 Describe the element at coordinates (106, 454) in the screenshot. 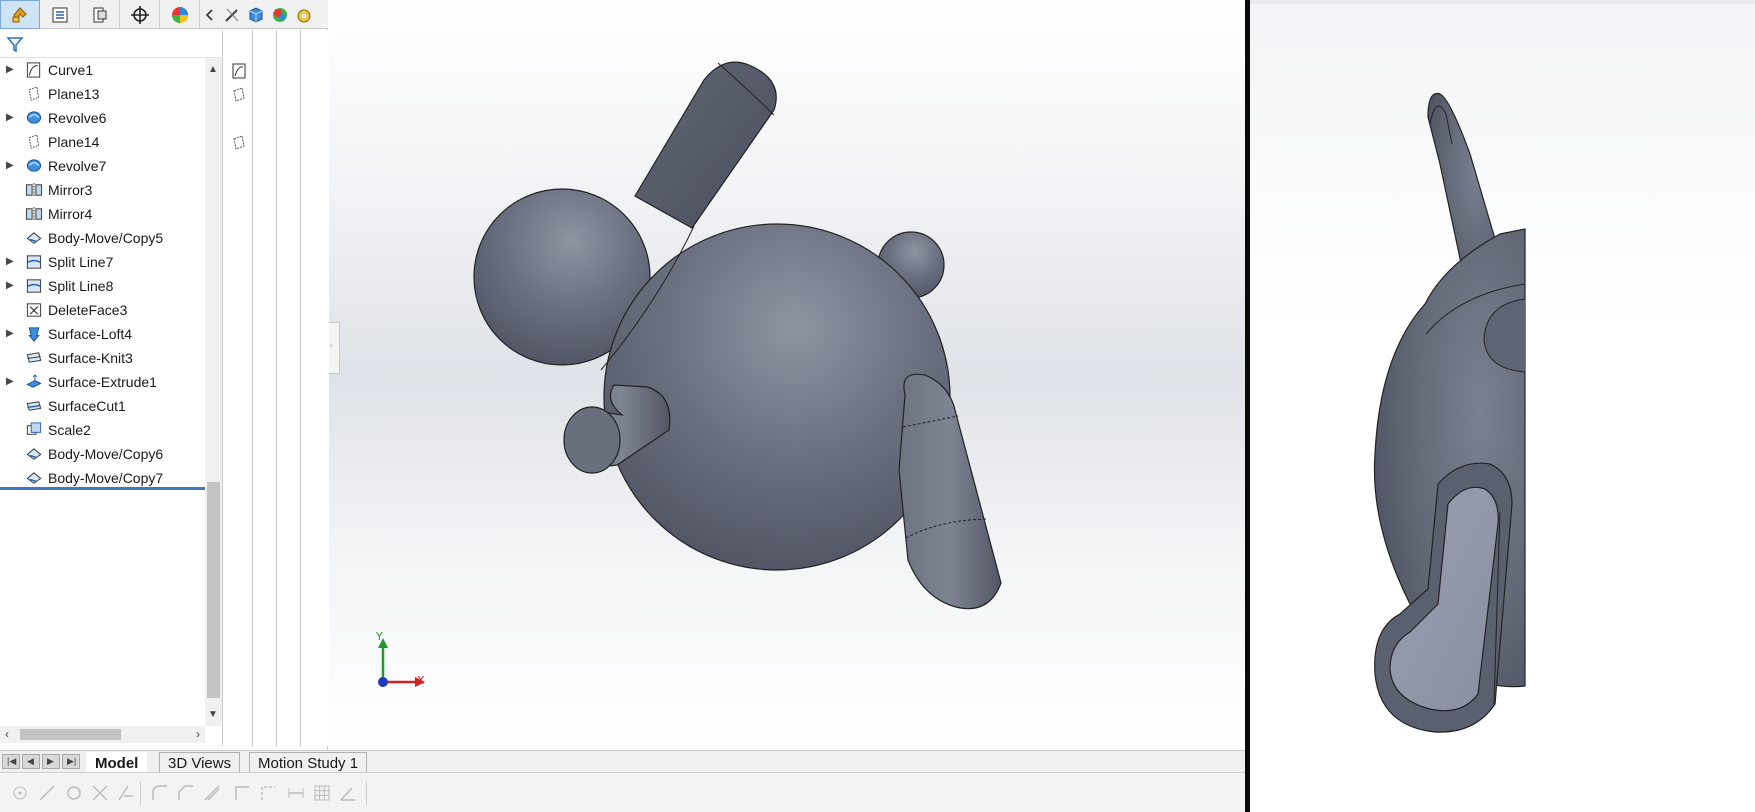

I see `tree-item-label: Body-Move/Copy6` at that location.